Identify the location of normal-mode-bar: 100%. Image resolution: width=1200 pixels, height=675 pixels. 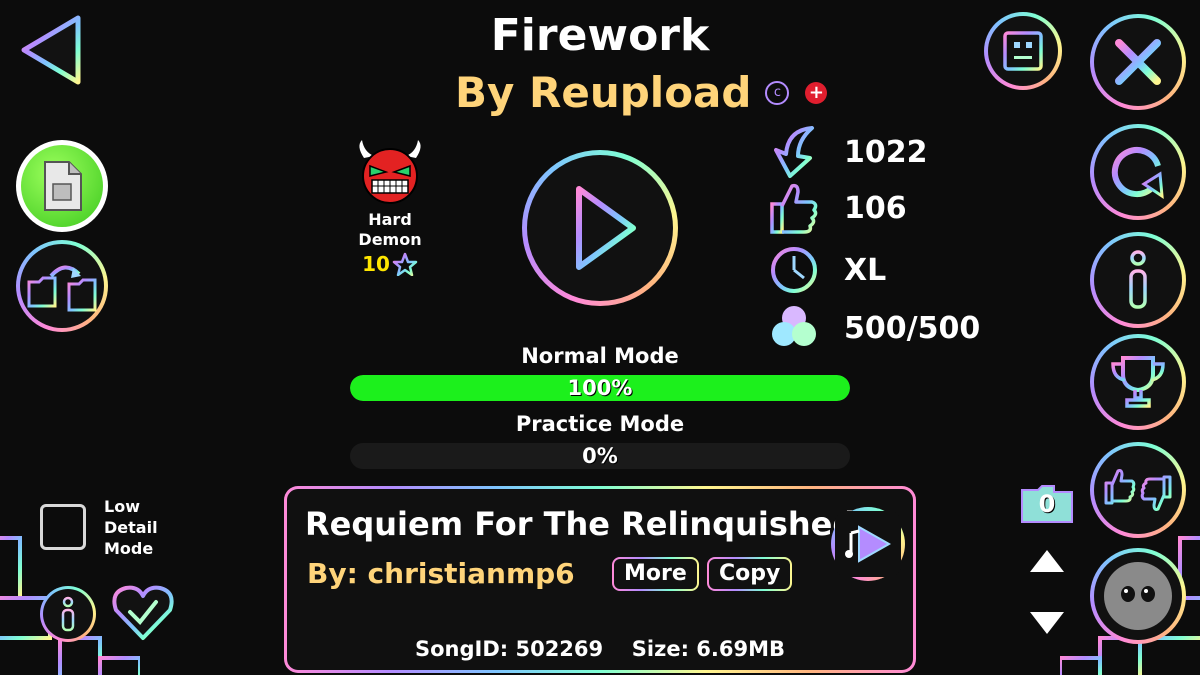
(600, 388).